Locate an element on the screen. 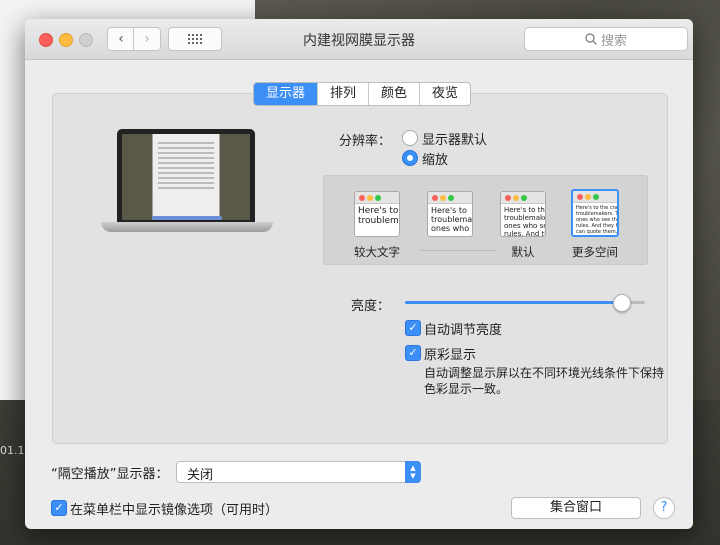  title-bar: ‹ › 内建视网膜显示器 搜索 is located at coordinates (359, 39).